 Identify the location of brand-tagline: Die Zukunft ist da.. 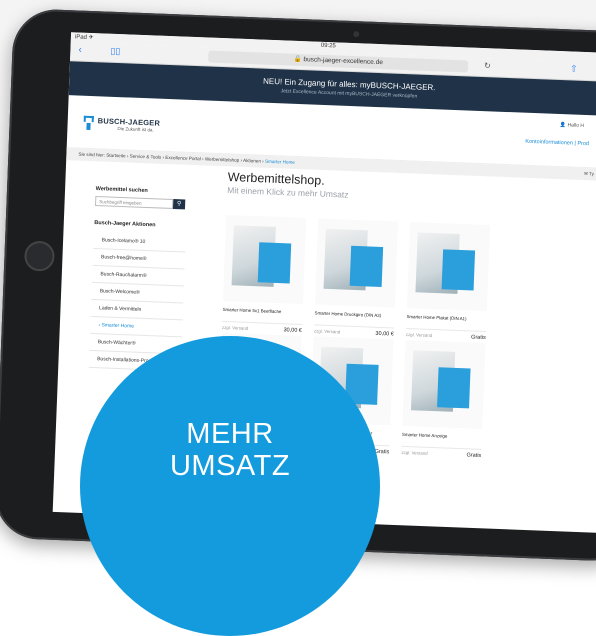
(135, 129).